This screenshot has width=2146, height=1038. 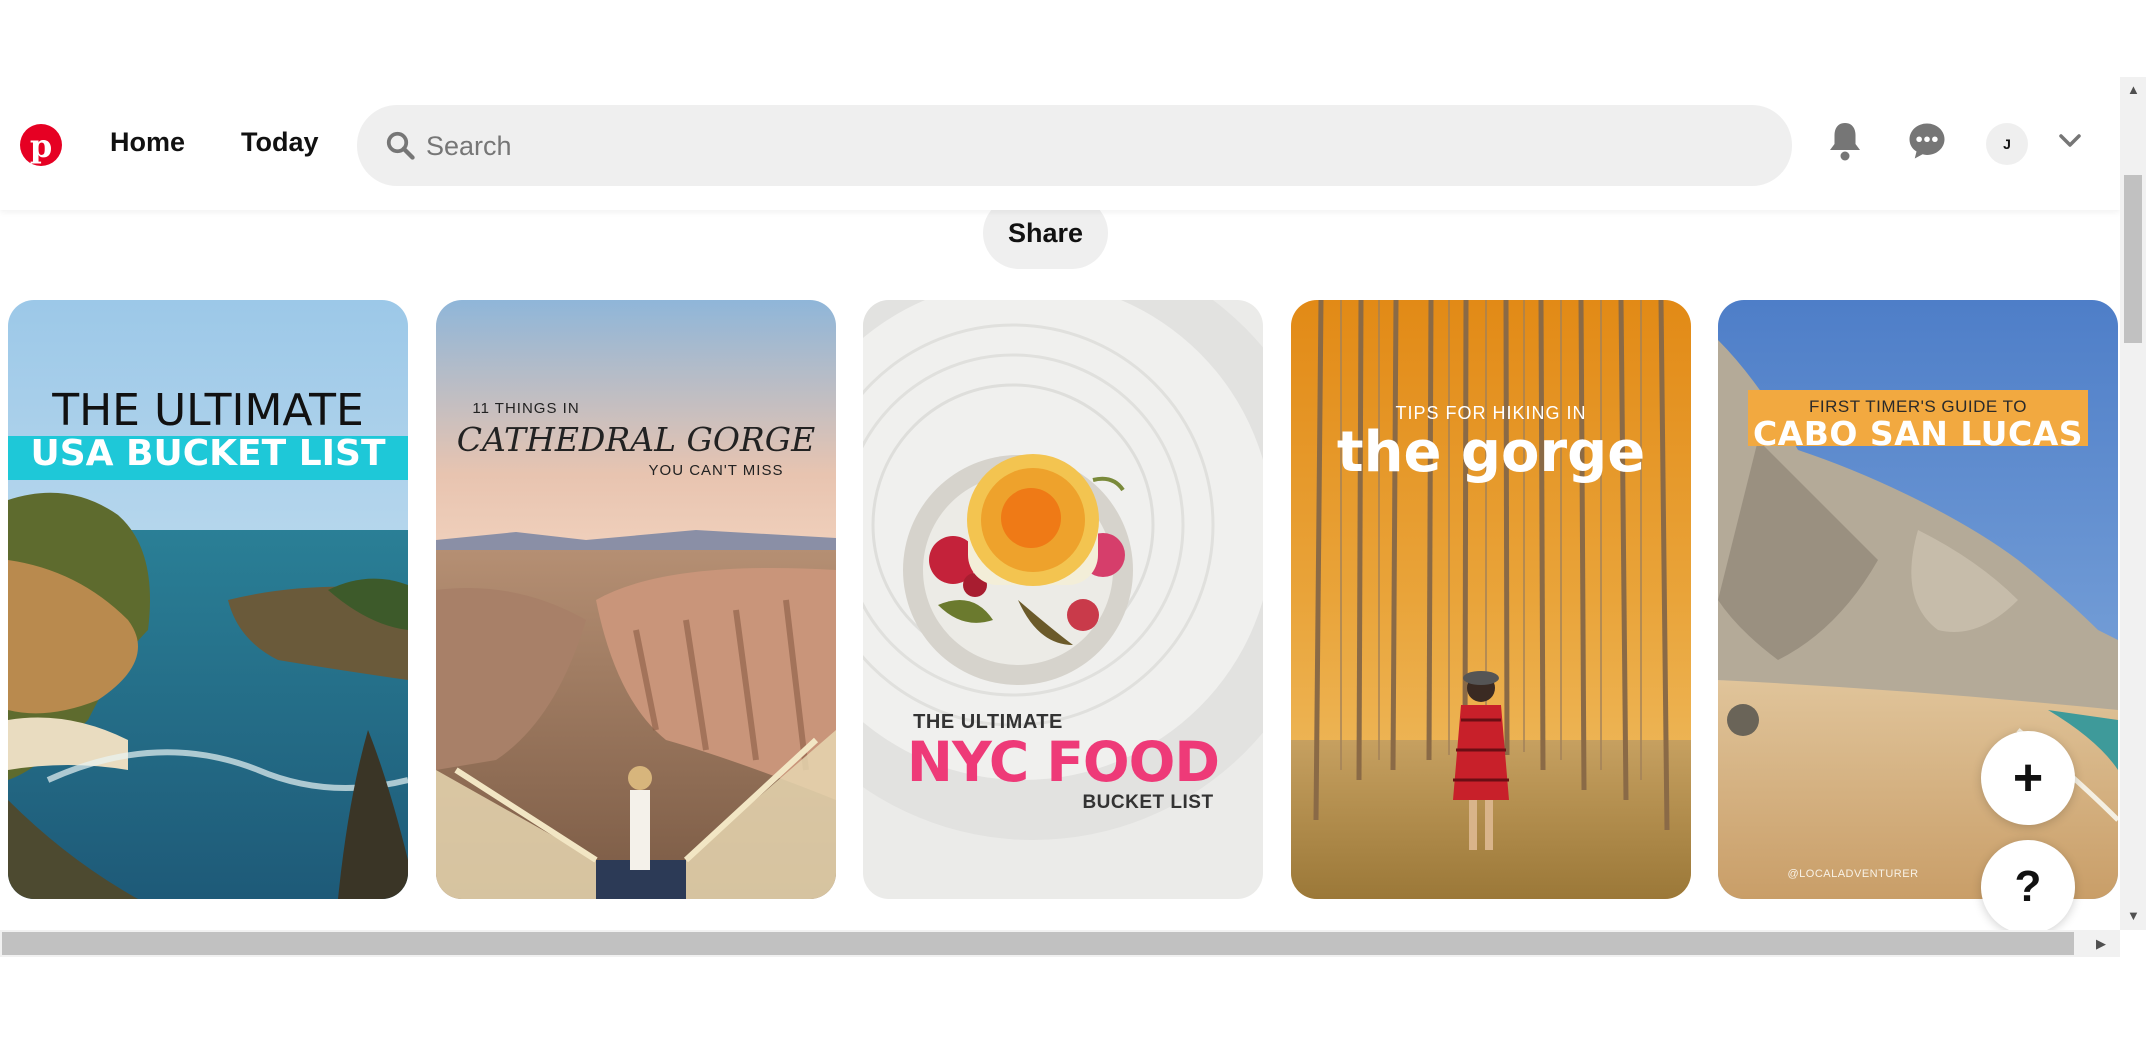 What do you see at coordinates (2101, 943) in the screenshot?
I see `scroll-right-arrow-icon: ▶` at bounding box center [2101, 943].